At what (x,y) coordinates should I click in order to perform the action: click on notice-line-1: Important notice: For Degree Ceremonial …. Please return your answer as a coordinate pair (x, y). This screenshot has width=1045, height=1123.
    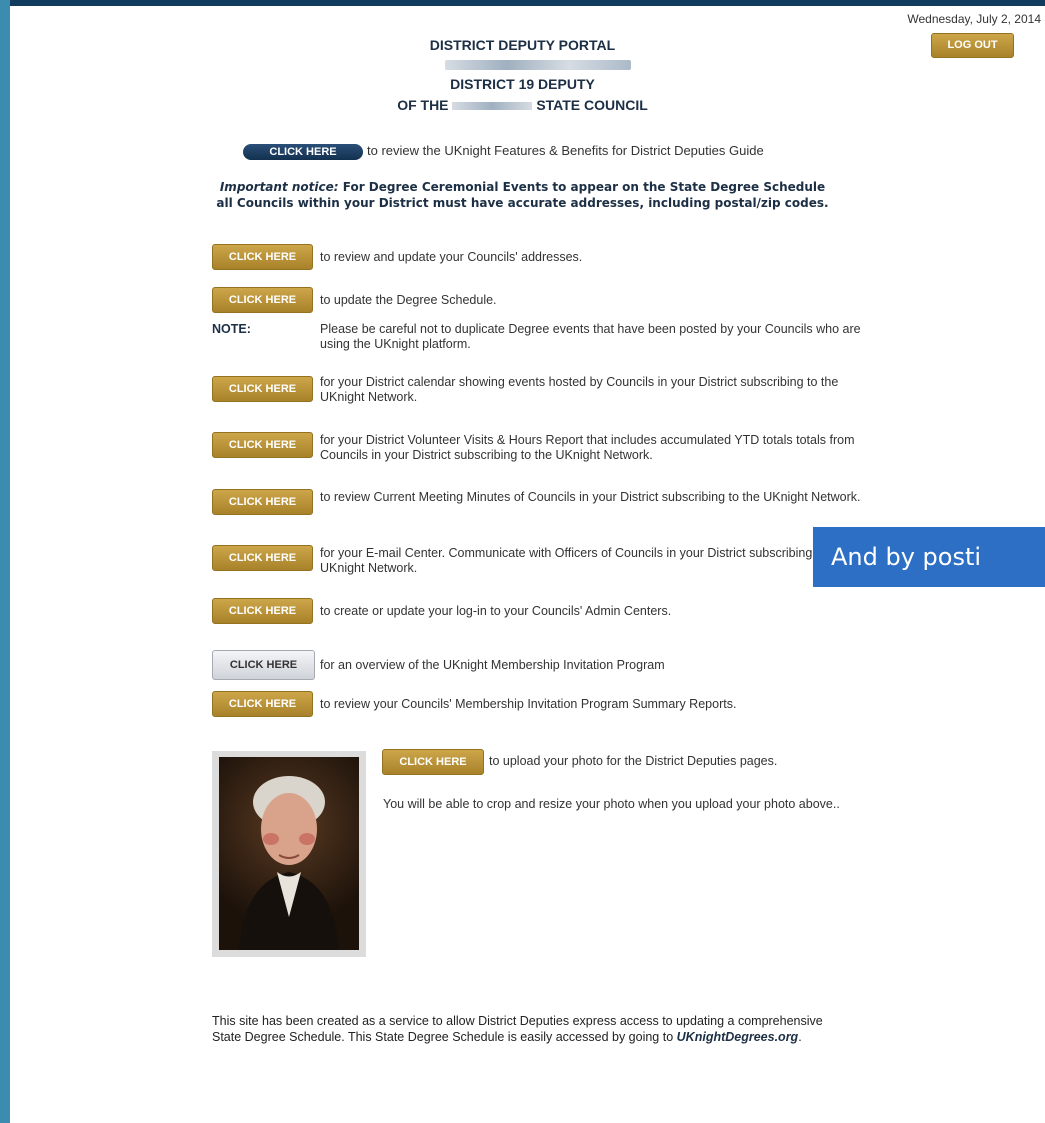
    Looking at the image, I should click on (522, 187).